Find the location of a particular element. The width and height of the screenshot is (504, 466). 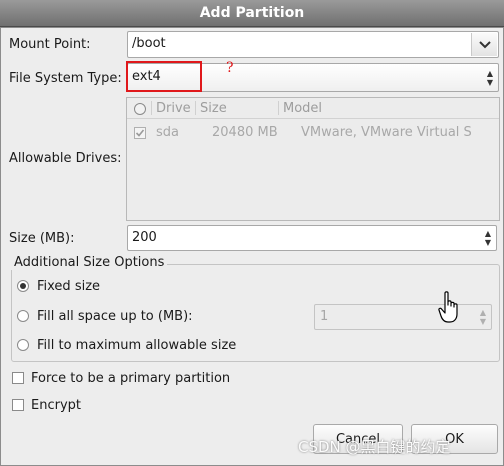

encrypt-label: Encrypt is located at coordinates (56, 405).